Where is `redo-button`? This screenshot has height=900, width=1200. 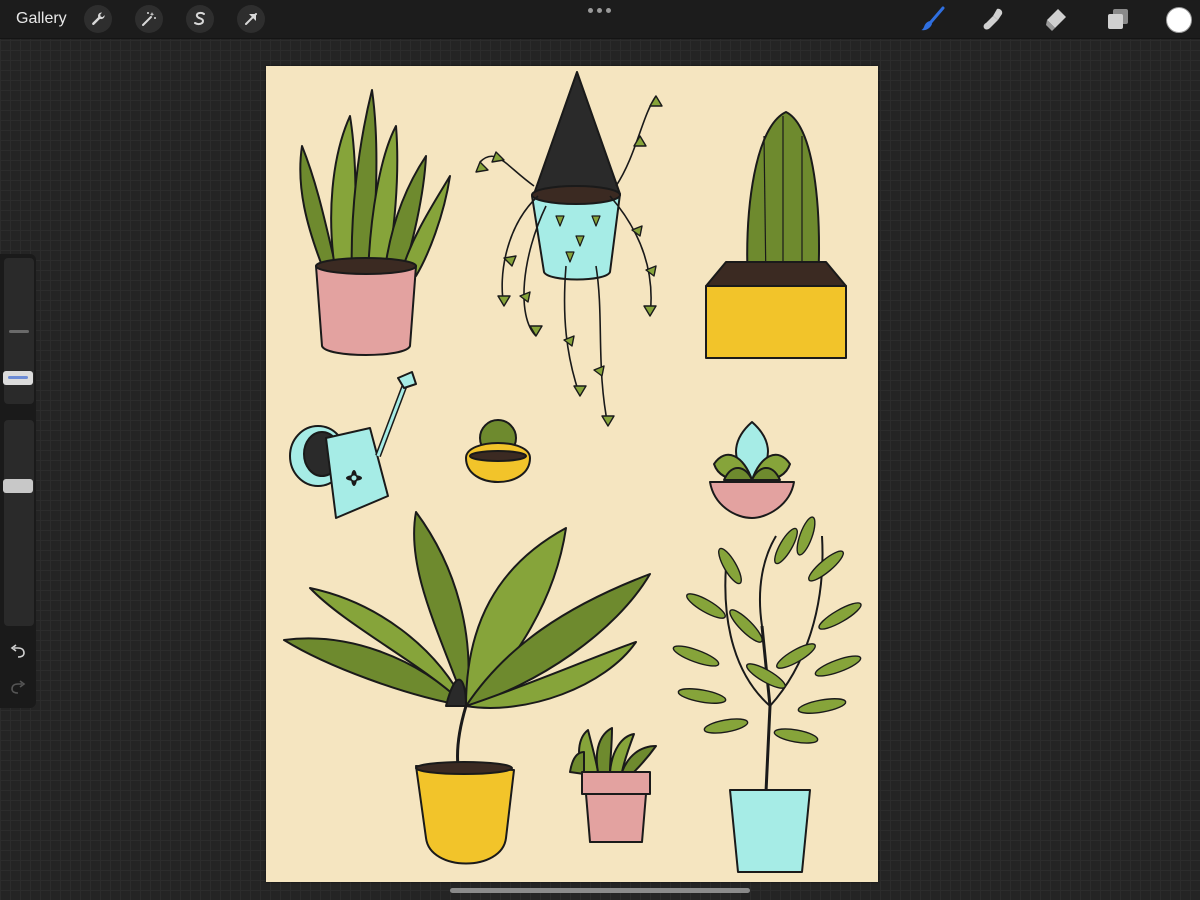 redo-button is located at coordinates (18, 689).